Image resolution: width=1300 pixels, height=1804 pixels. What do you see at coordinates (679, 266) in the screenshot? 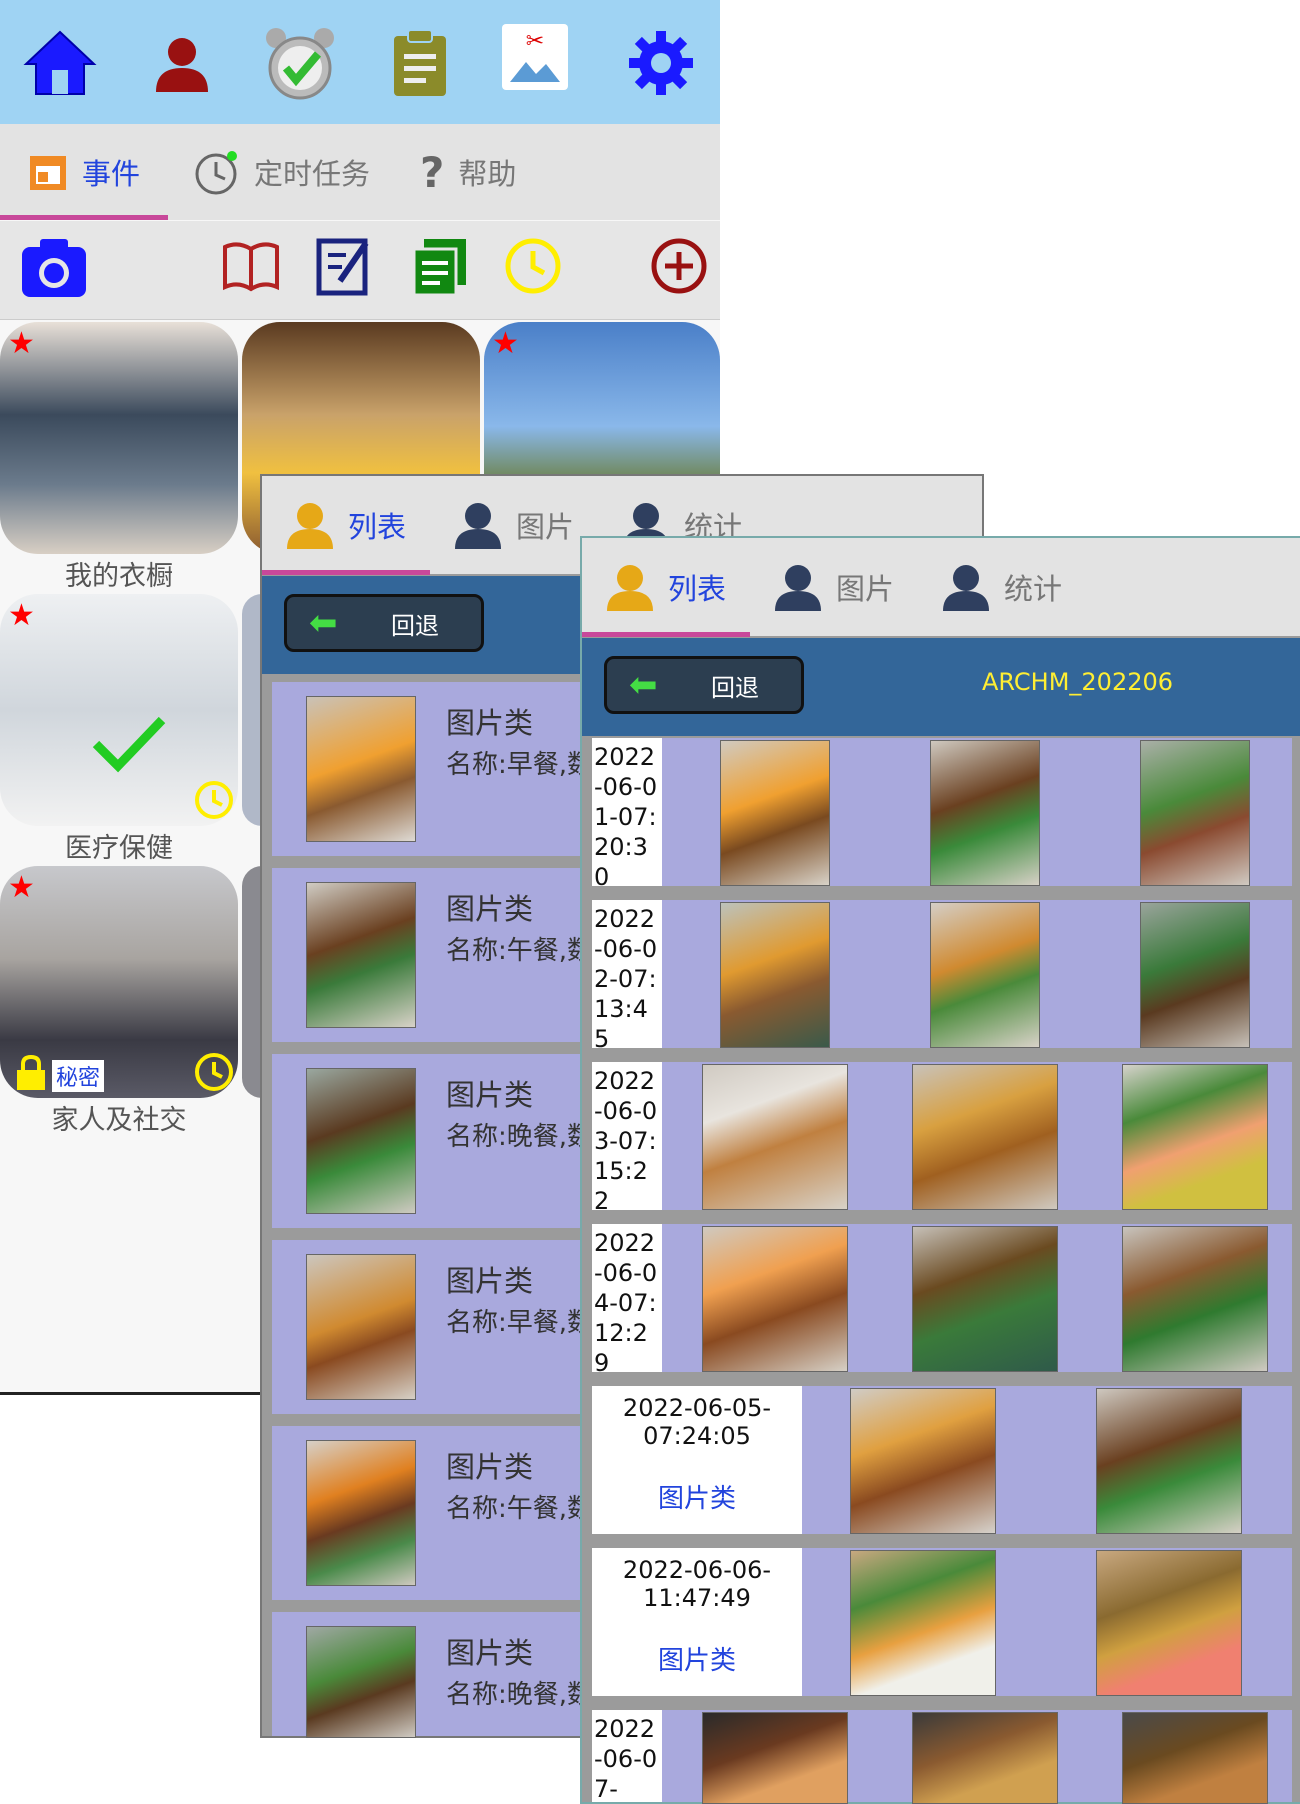
I see `add-circle-icon` at bounding box center [679, 266].